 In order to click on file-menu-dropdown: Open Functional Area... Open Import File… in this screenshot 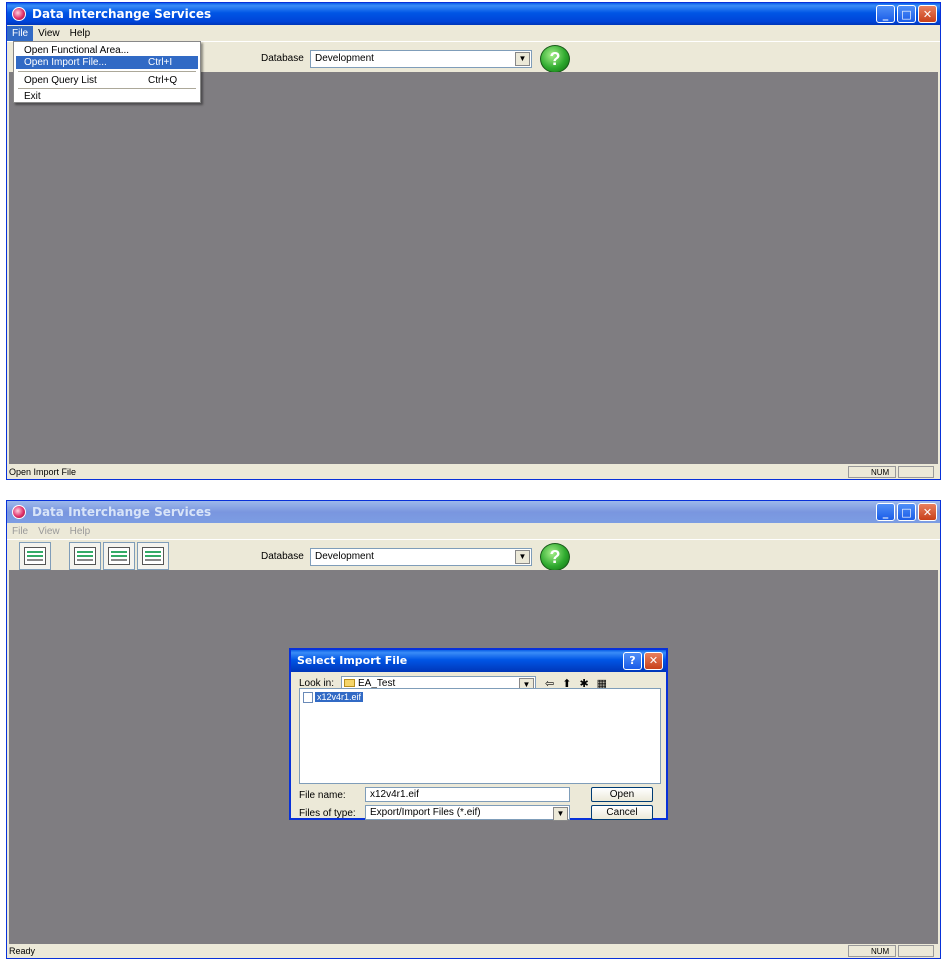, I will do `click(107, 72)`.